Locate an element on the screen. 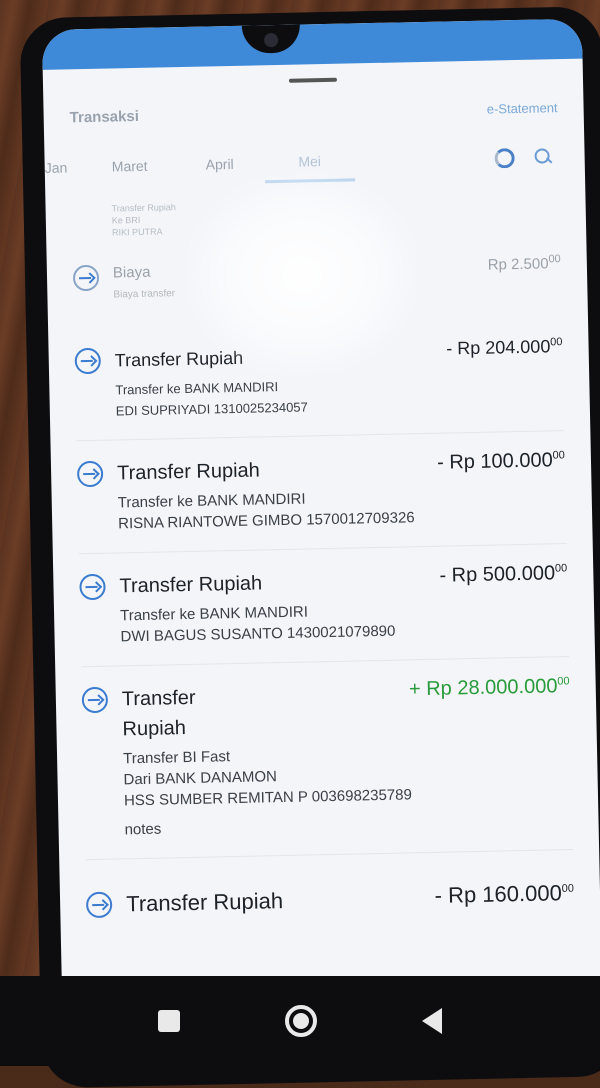 The height and width of the screenshot is (1088, 600). list-item: Biaya Biaya transfer Rp 2.50000 is located at coordinates (317, 285).